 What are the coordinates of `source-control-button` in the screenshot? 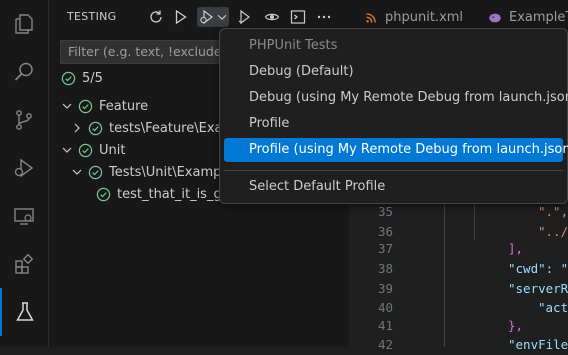 It's located at (24, 120).